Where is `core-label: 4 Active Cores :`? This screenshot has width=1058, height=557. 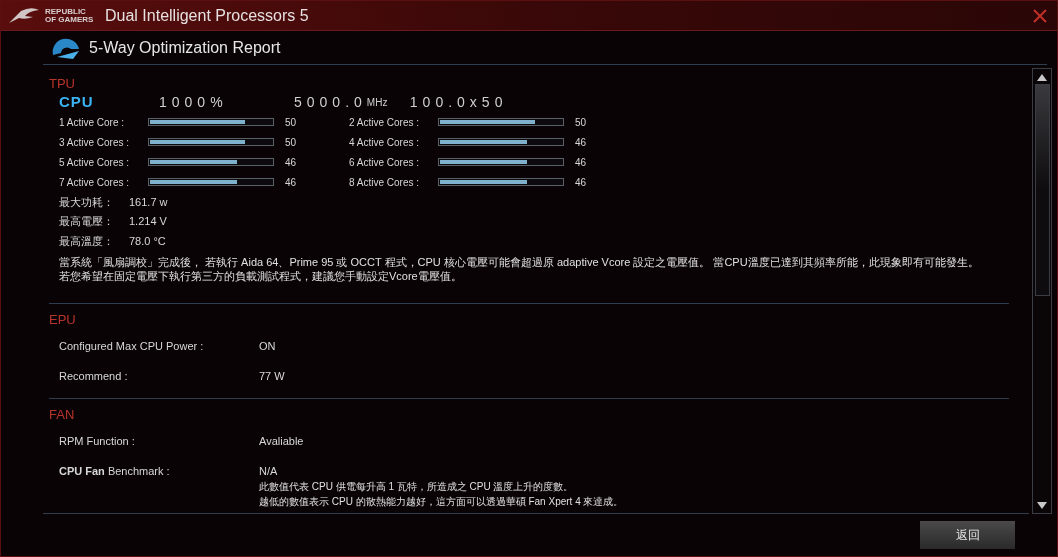
core-label: 4 Active Cores : is located at coordinates (385, 142).